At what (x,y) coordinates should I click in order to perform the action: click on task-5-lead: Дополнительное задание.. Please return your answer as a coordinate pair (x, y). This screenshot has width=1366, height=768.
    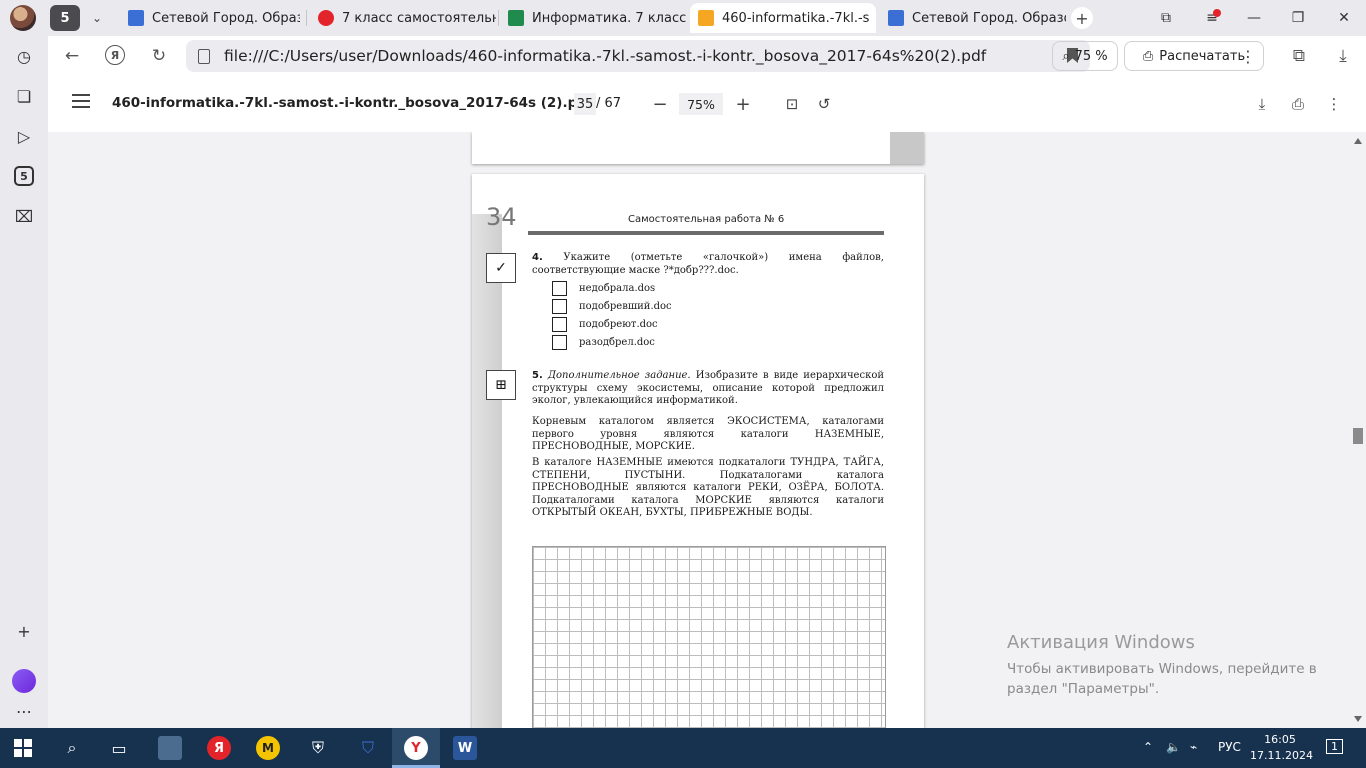
    Looking at the image, I should click on (619, 375).